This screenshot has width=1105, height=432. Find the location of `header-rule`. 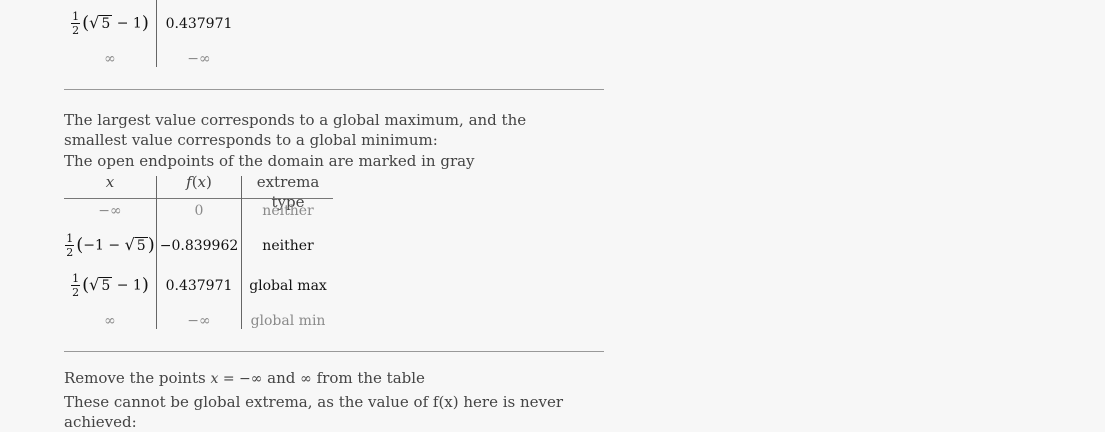

header-rule is located at coordinates (198, 198).